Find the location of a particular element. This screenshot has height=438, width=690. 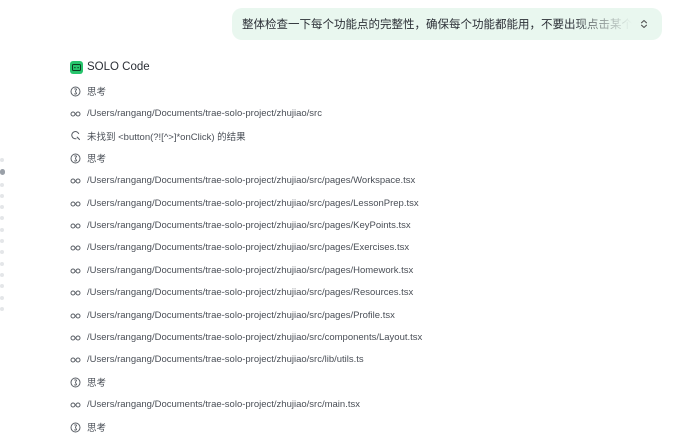

solo-code-logo-icon is located at coordinates (76, 67).